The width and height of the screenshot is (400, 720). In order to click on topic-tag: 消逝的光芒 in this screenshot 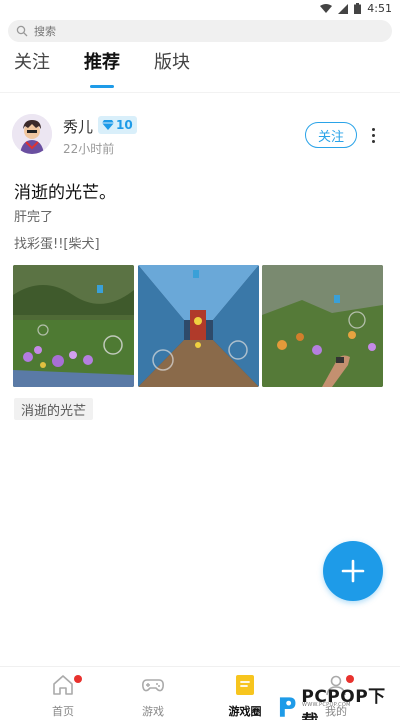, I will do `click(54, 409)`.